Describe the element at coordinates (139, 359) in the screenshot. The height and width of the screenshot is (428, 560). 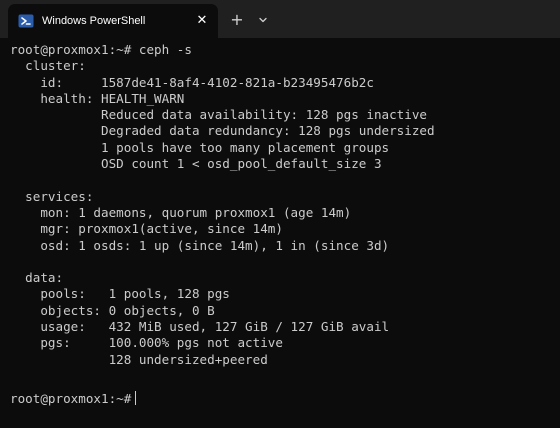
I see `terminal-line: 128 undersized+peered` at that location.